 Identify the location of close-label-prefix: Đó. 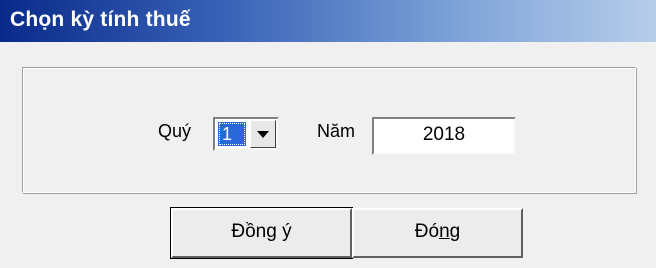
(427, 231).